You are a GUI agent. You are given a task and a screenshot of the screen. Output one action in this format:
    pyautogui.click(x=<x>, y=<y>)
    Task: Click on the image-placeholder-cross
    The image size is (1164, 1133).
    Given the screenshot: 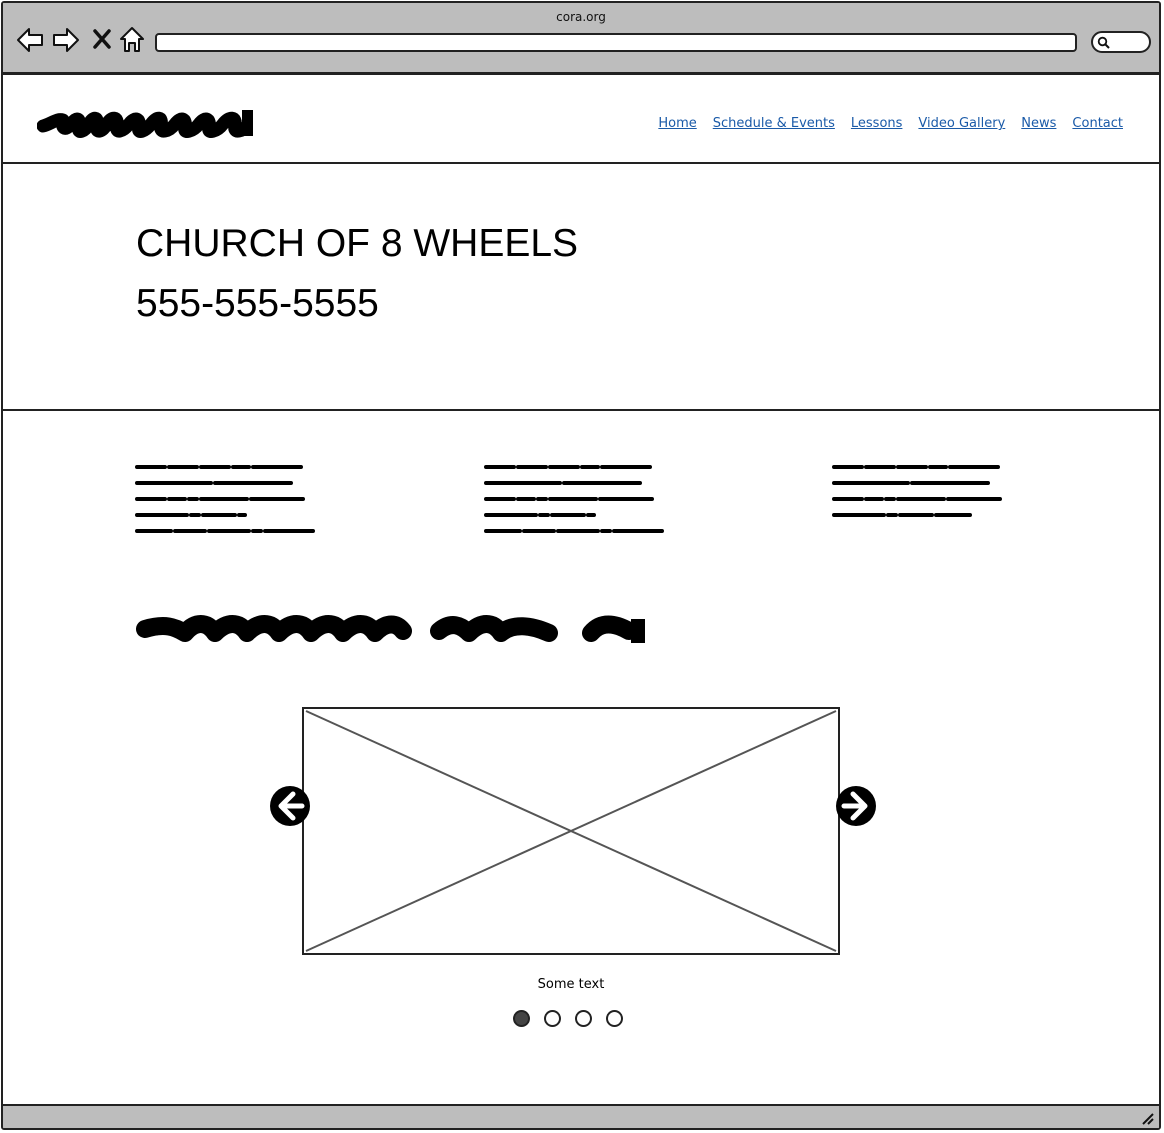 What is the action you would take?
    pyautogui.click(x=571, y=831)
    